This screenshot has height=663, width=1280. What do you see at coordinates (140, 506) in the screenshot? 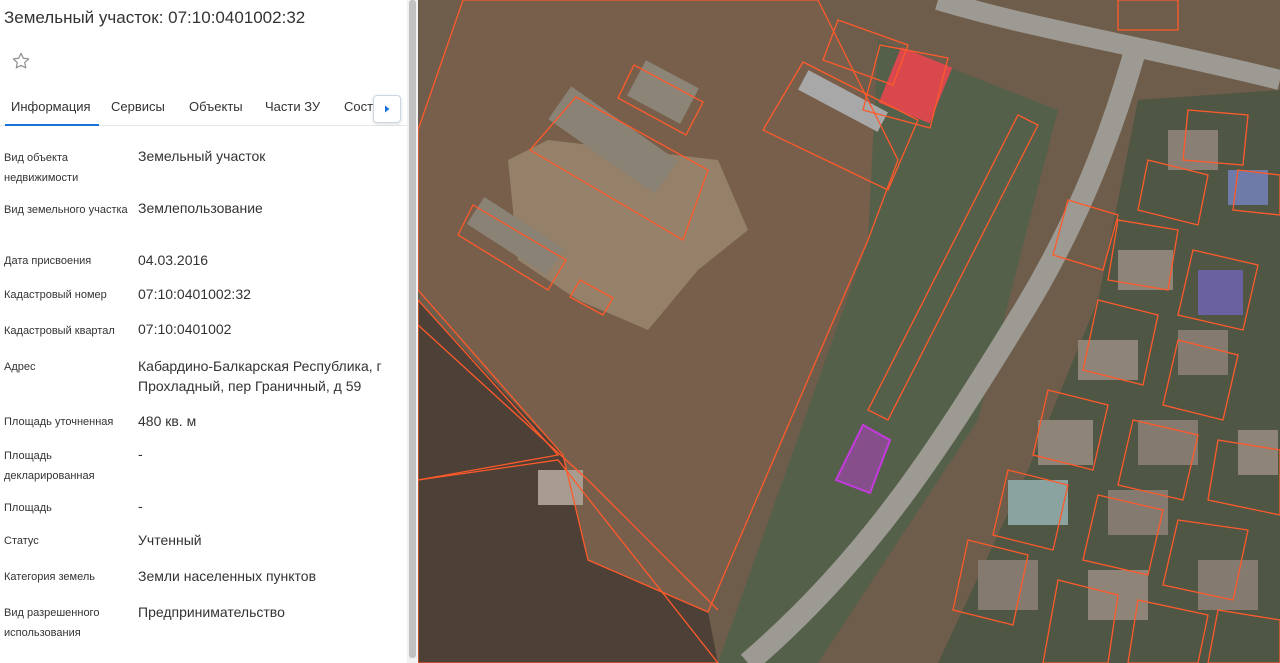
I see `row-value-area: -` at bounding box center [140, 506].